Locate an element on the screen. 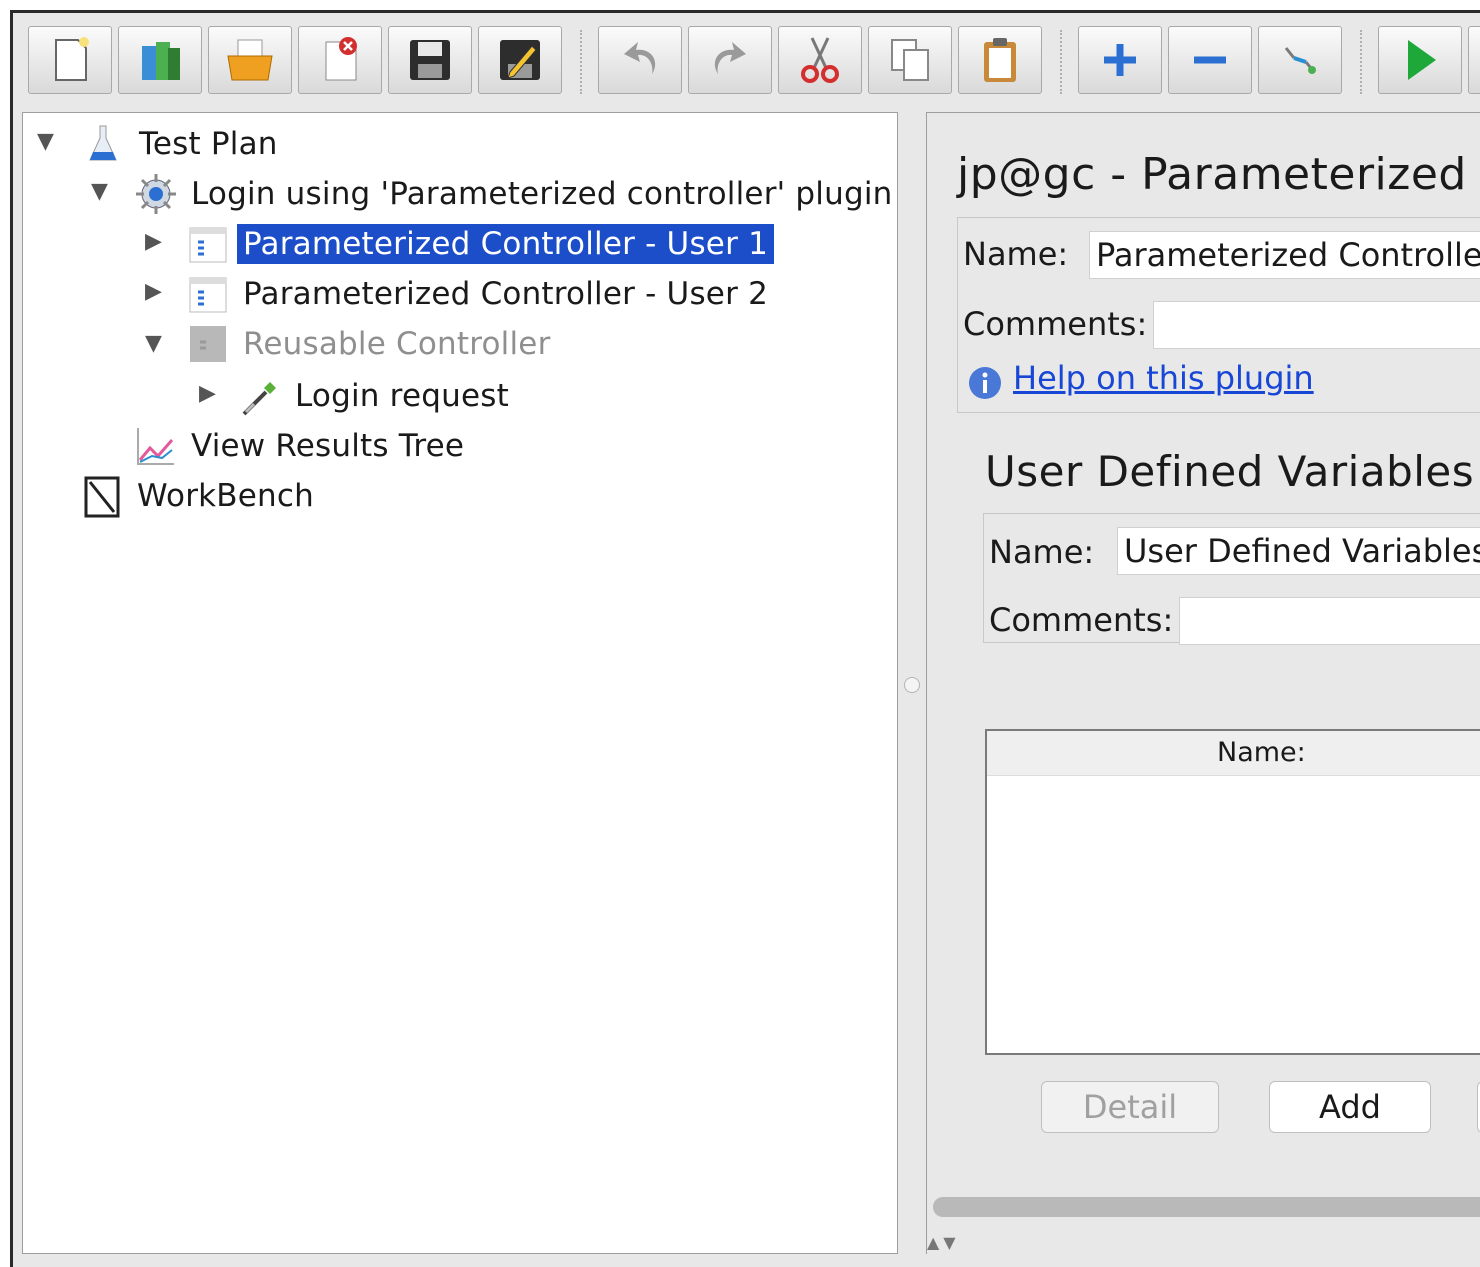 The image size is (1480, 1267). toggle-icon is located at coordinates (1300, 60).